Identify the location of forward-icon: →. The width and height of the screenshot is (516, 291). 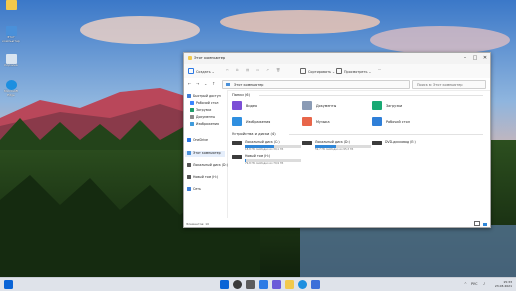
(197, 83).